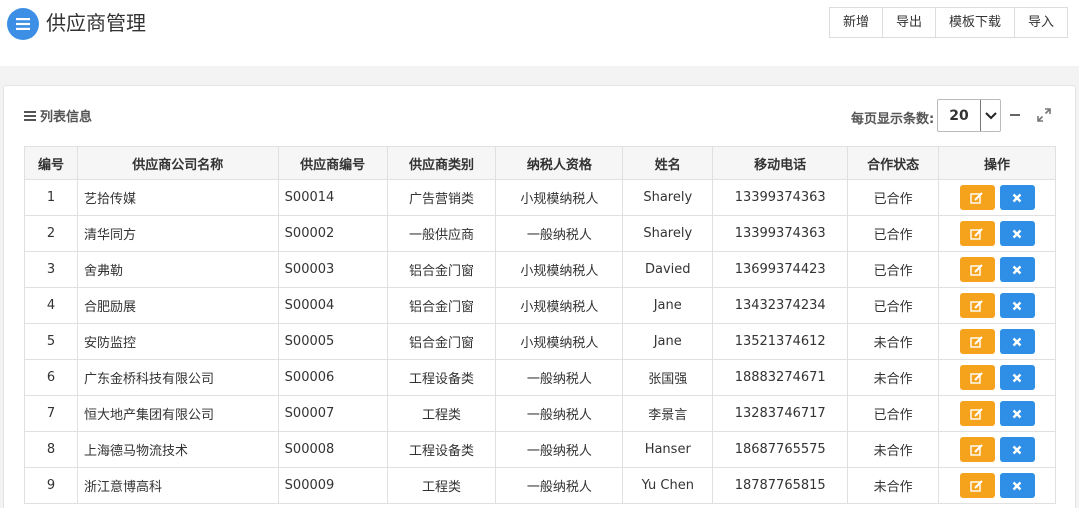 The image size is (1079, 508). Describe the element at coordinates (893, 163) in the screenshot. I see `column-header: 合作状态` at that location.